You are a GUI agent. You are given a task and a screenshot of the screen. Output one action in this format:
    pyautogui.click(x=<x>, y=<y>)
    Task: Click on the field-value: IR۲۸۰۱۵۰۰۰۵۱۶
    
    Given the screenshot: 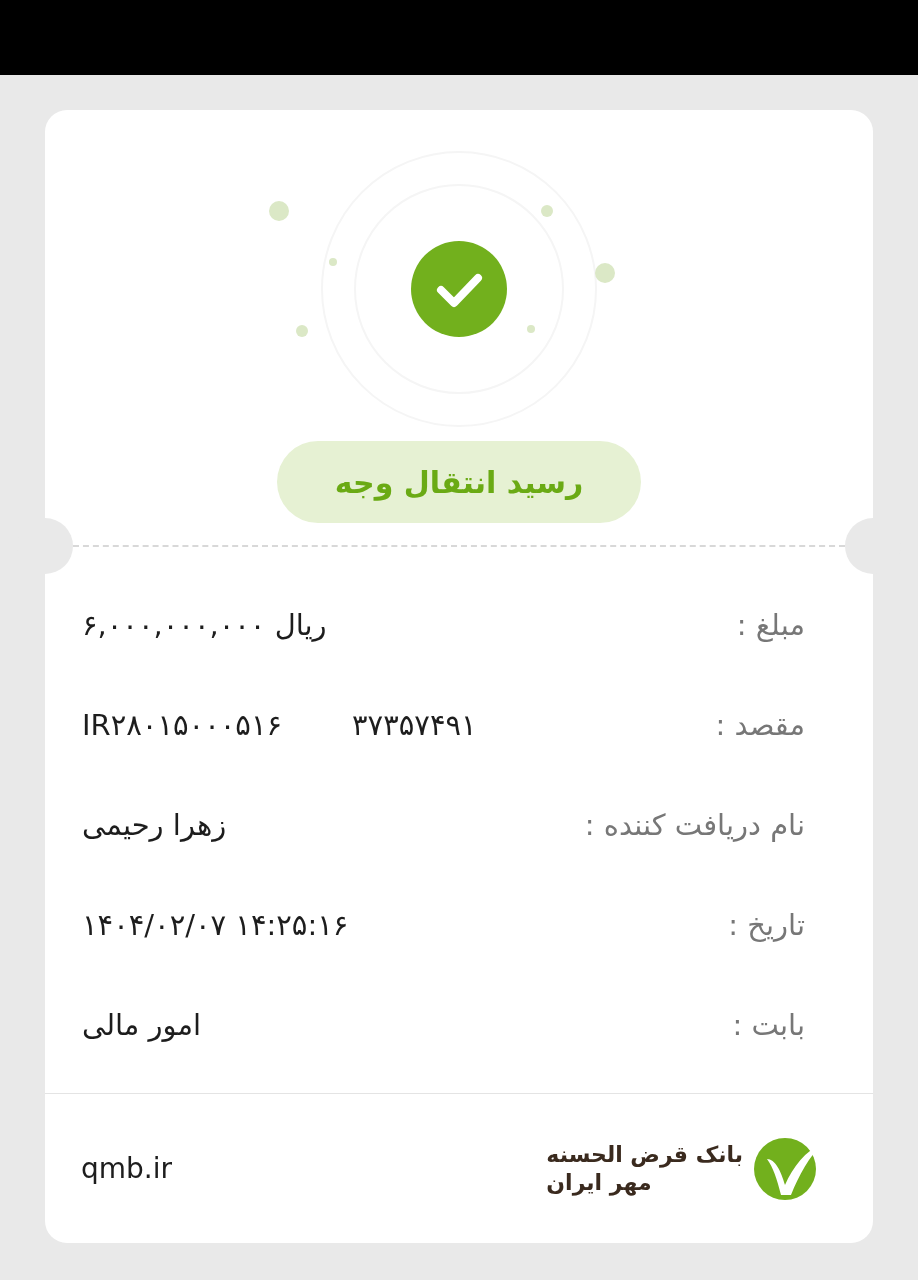 What is the action you would take?
    pyautogui.click(x=182, y=725)
    